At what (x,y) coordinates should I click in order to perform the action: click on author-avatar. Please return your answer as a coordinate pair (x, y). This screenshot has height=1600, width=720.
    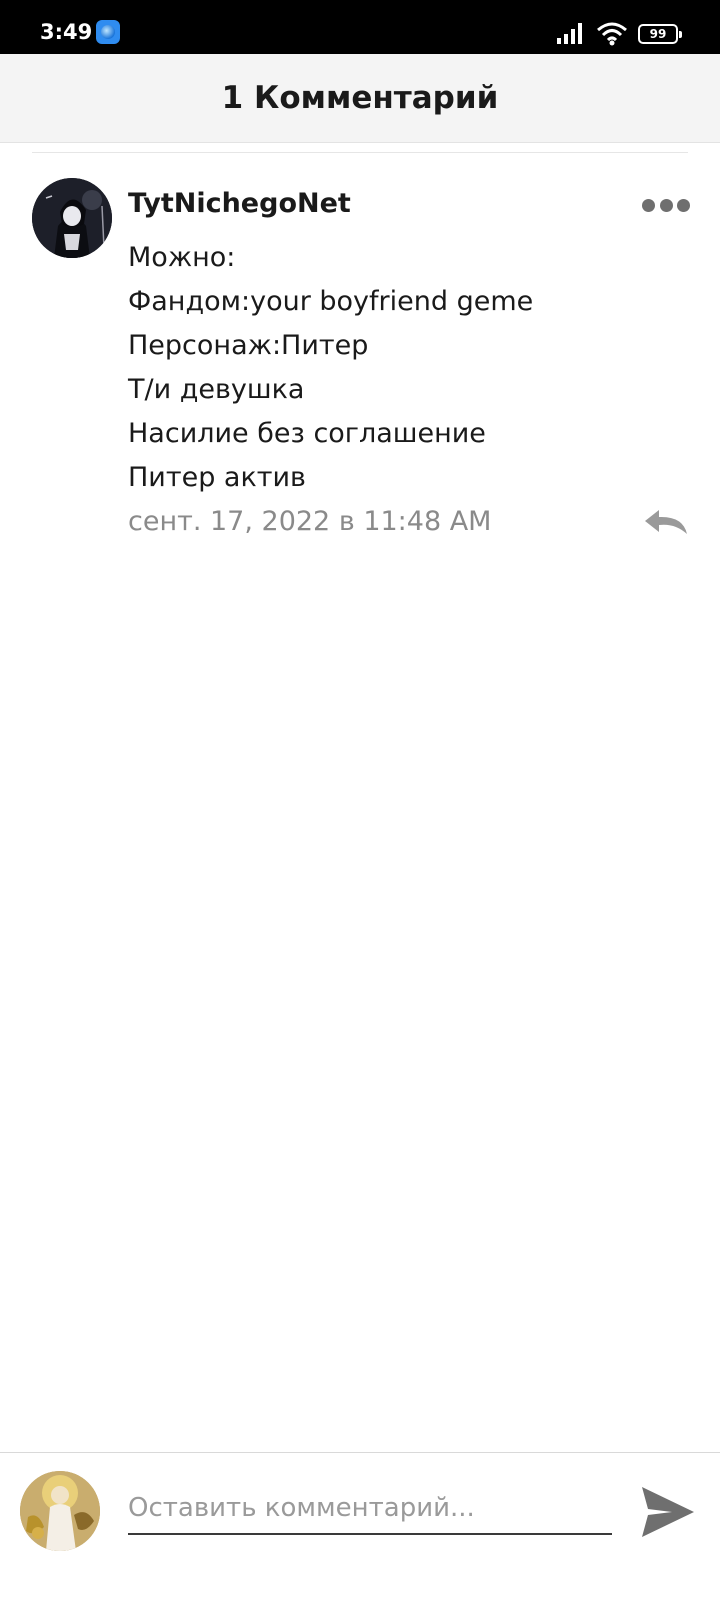
    Looking at the image, I should click on (72, 218).